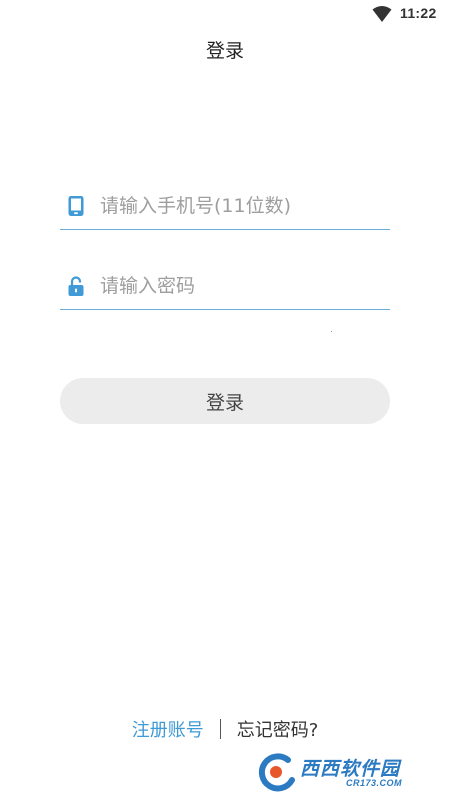 The width and height of the screenshot is (450, 798). What do you see at coordinates (374, 783) in the screenshot?
I see `watermark-domain: CR173.COM` at bounding box center [374, 783].